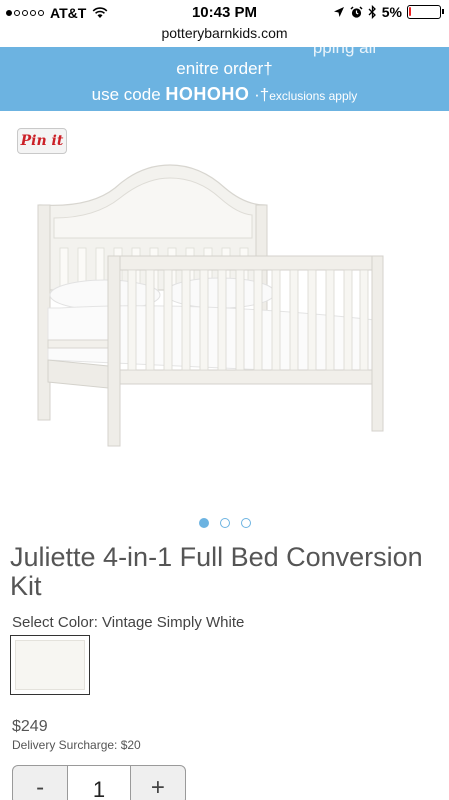 Image resolution: width=449 pixels, height=800 pixels. I want to click on promo-code-prefix: use code, so click(128, 94).